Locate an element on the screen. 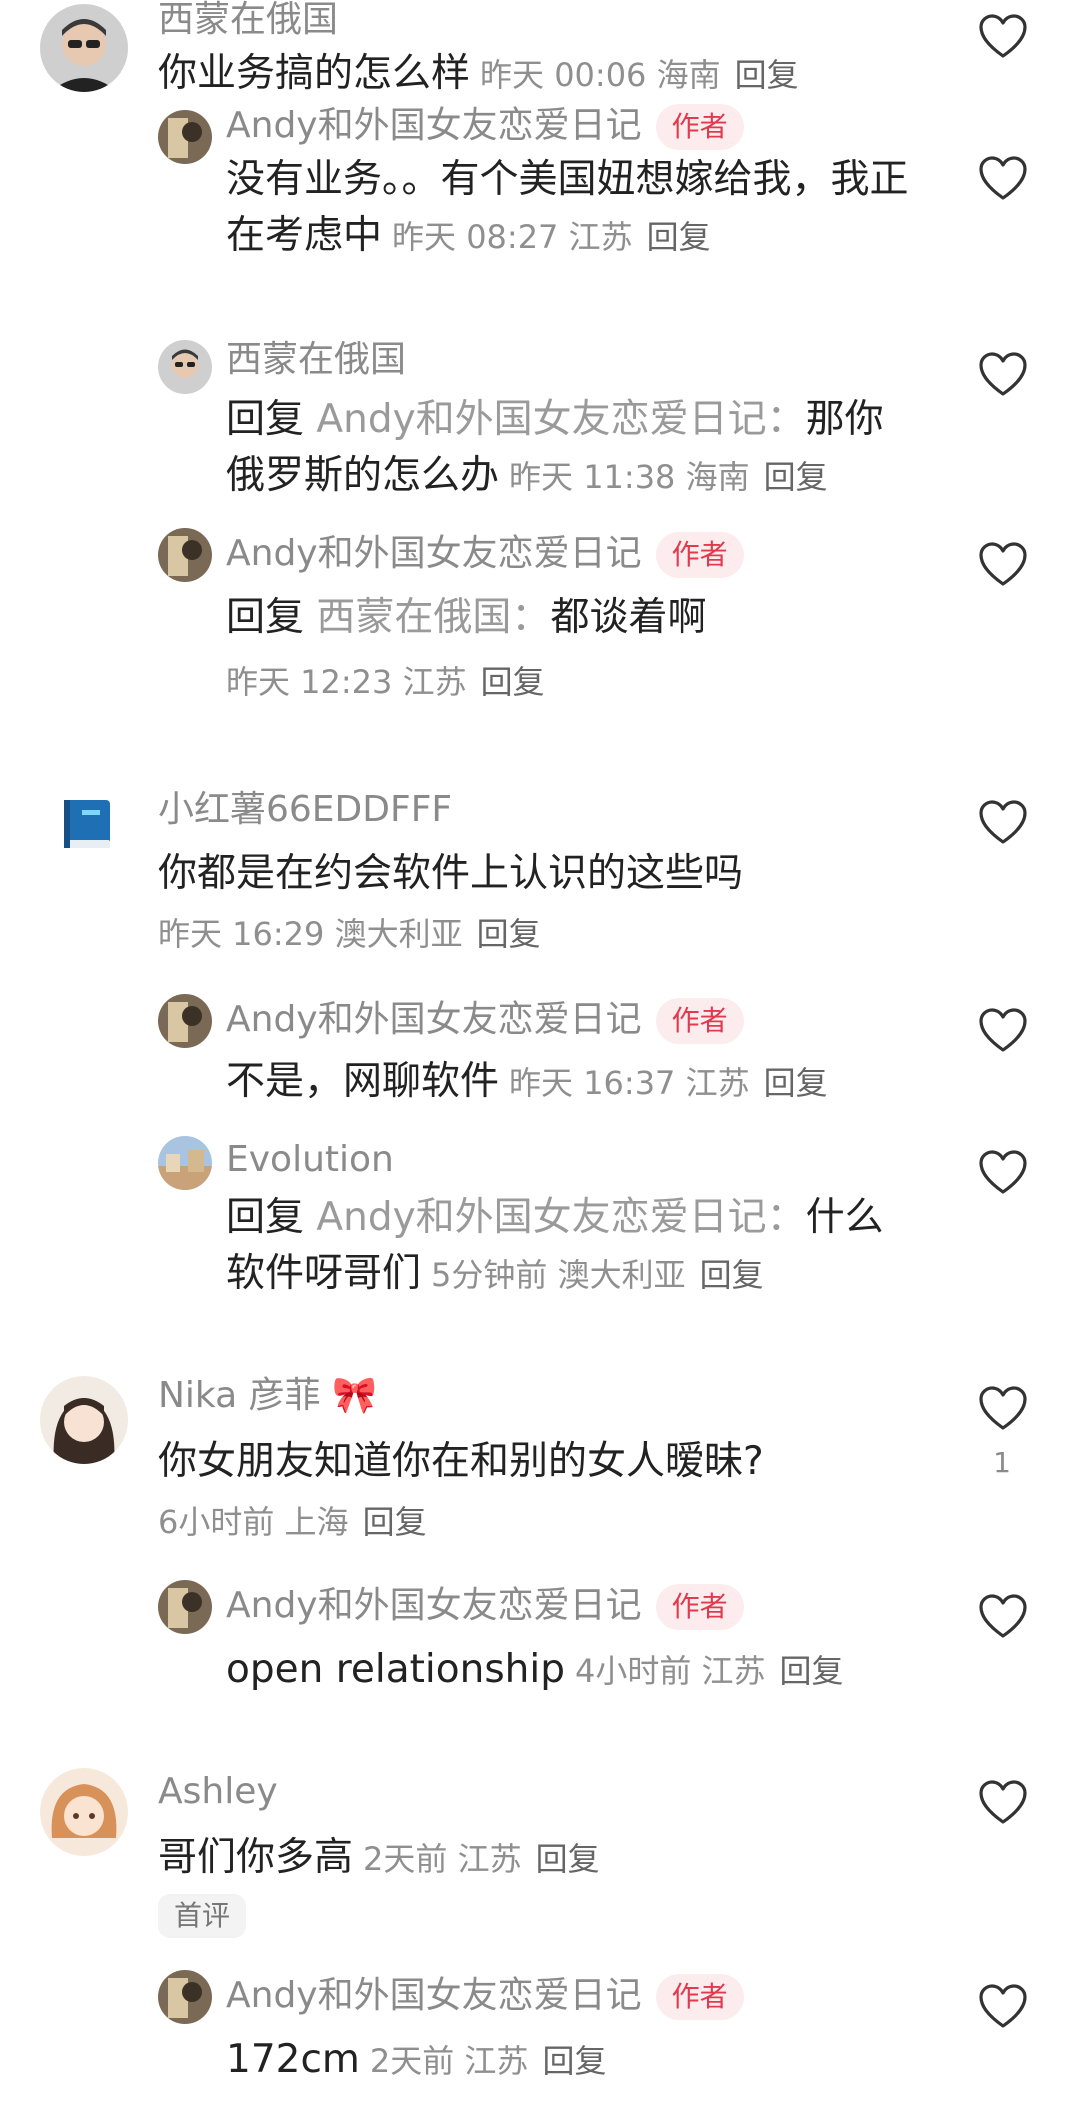 The image size is (1080, 2111). reply-username: Evolution is located at coordinates (310, 1160).